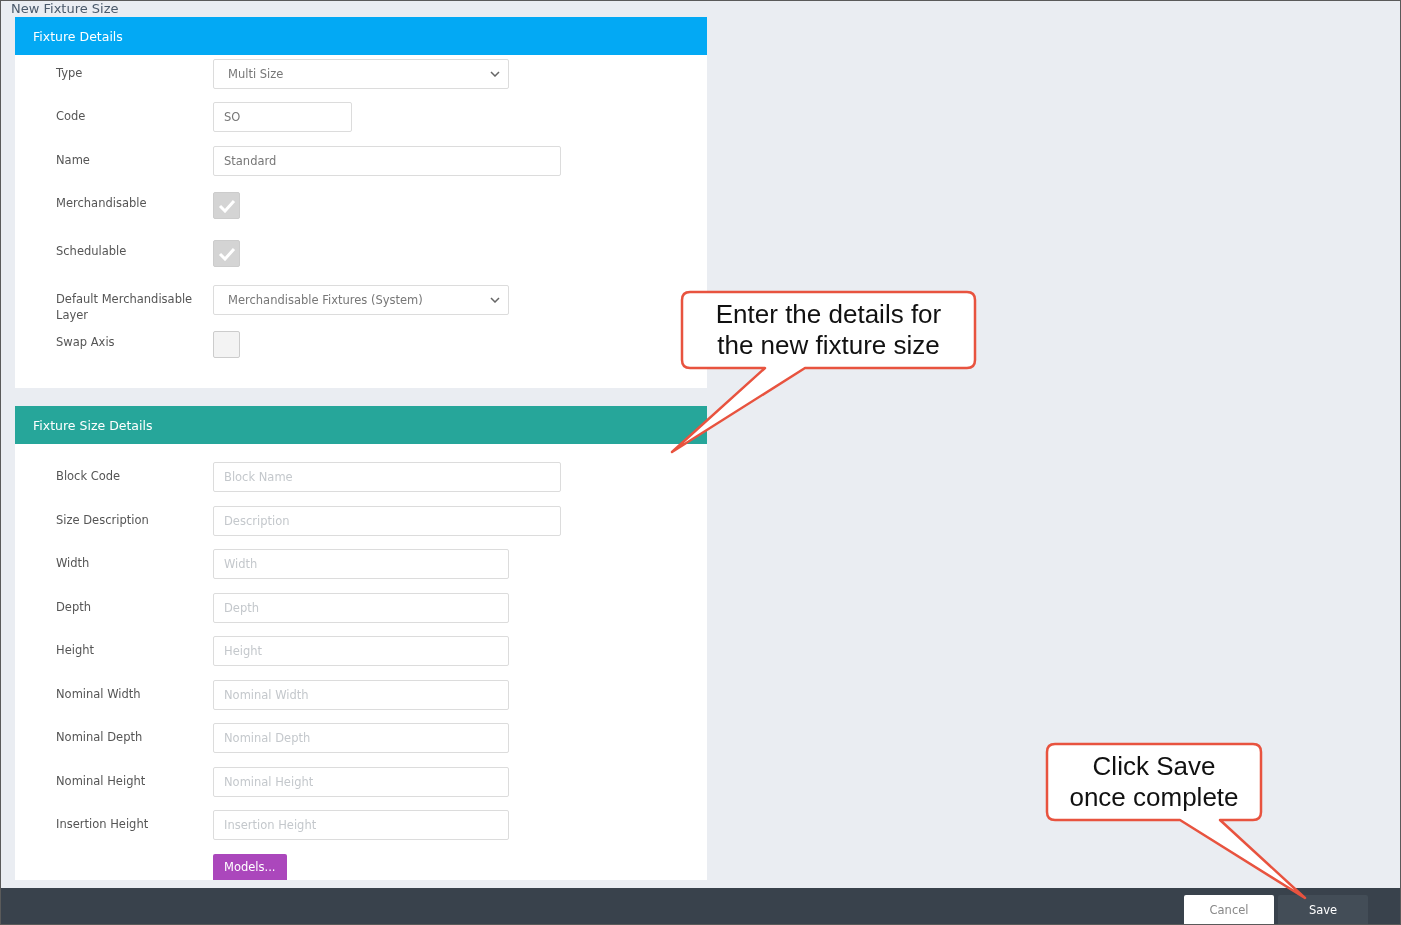 The height and width of the screenshot is (925, 1401). Describe the element at coordinates (361, 825) in the screenshot. I see `input-field: Insertion Height` at that location.